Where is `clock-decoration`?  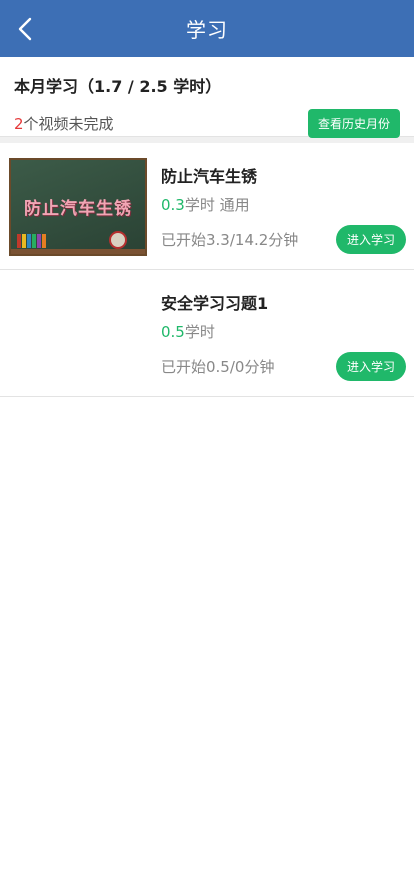 clock-decoration is located at coordinates (118, 240).